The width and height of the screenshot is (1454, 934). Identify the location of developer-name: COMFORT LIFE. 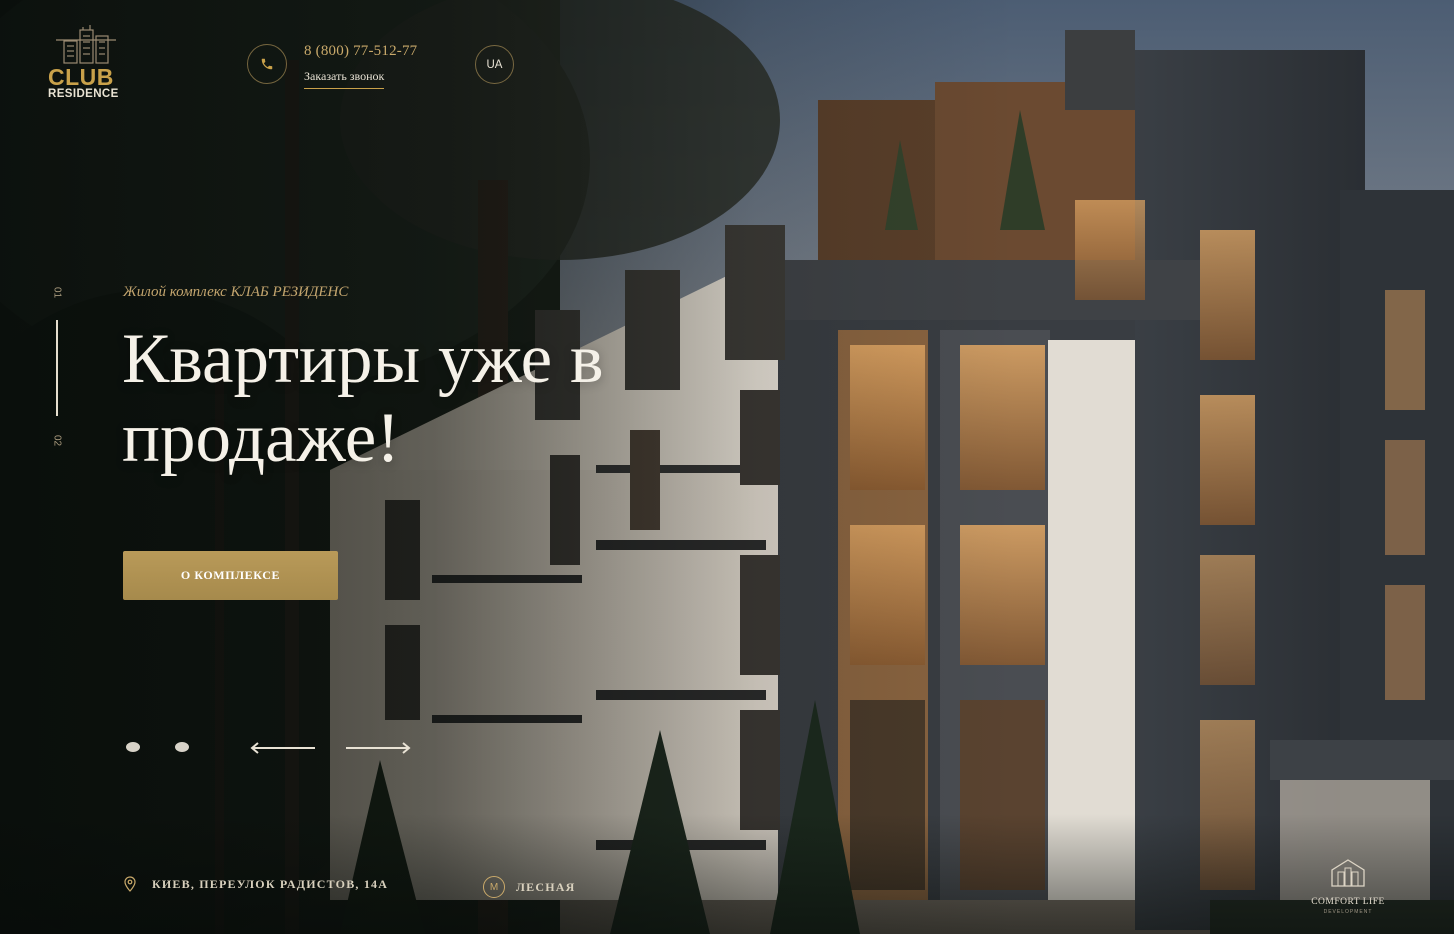
(1348, 902).